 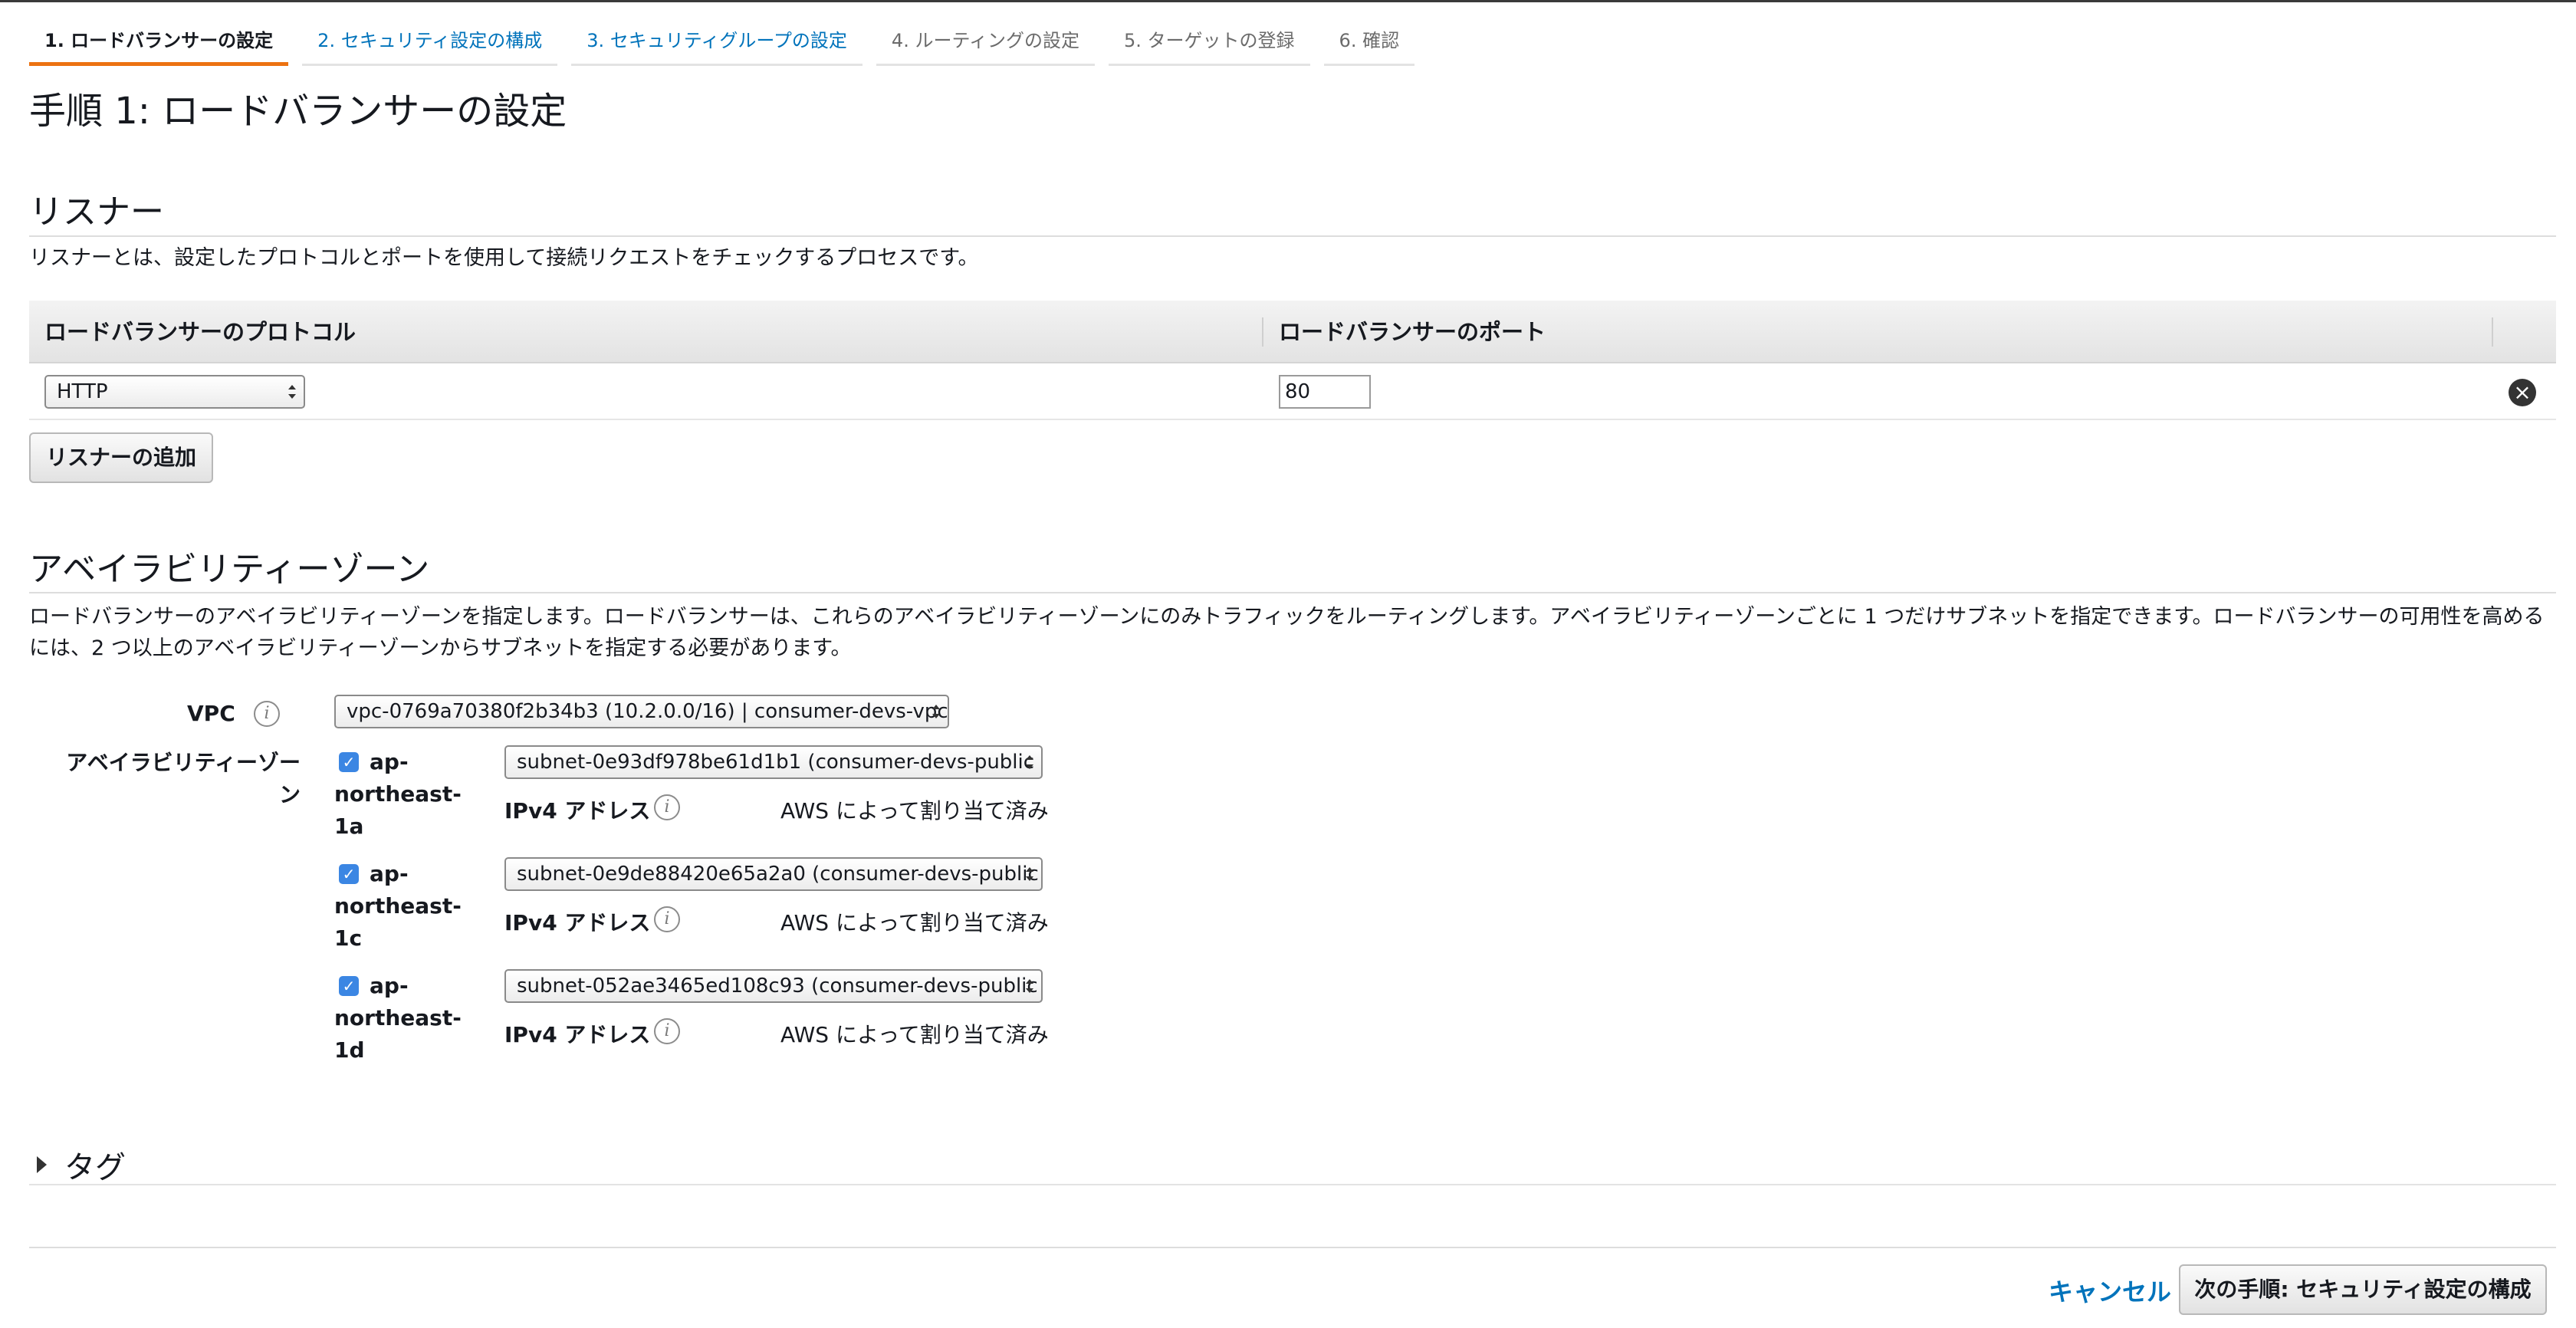 What do you see at coordinates (2492, 332) in the screenshot?
I see `column-separator` at bounding box center [2492, 332].